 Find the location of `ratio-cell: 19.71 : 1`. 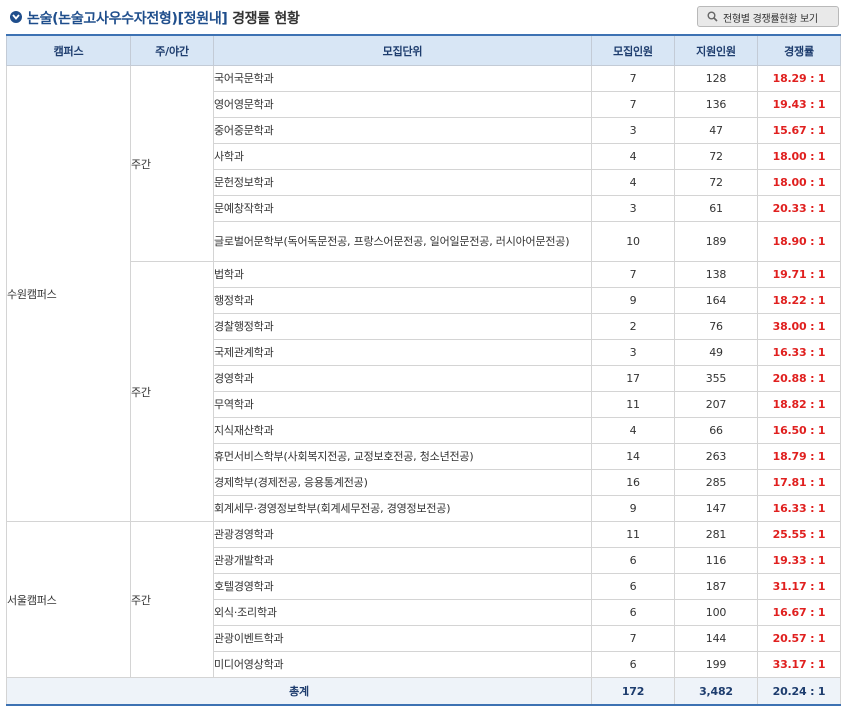

ratio-cell: 19.71 : 1 is located at coordinates (799, 274).